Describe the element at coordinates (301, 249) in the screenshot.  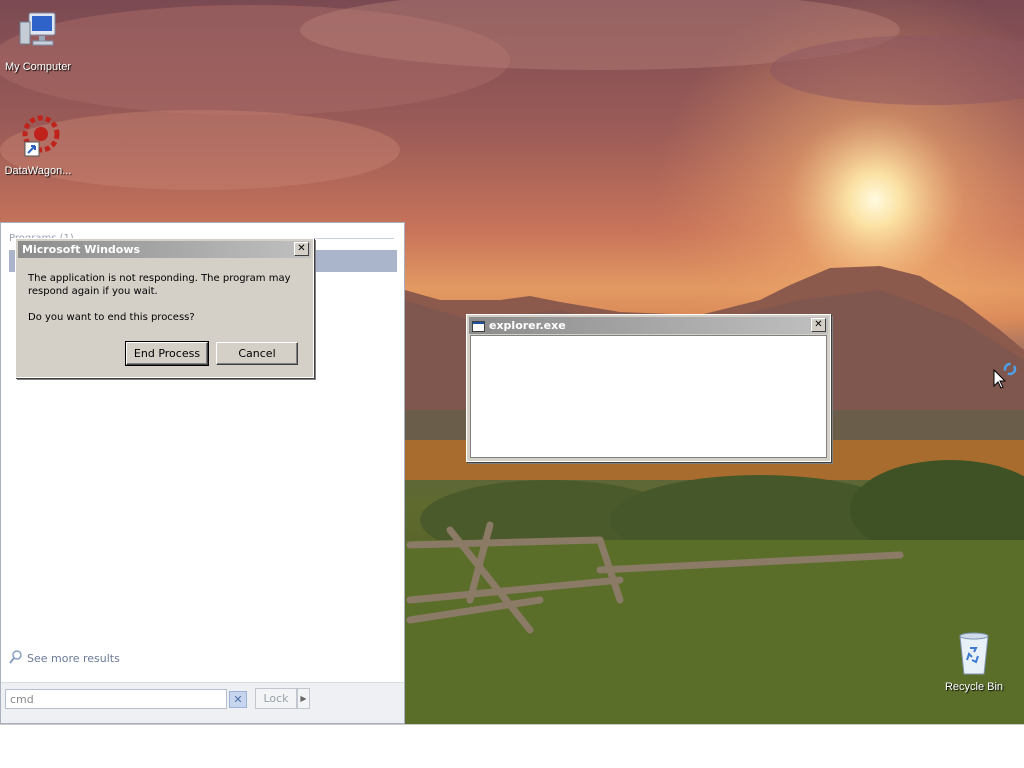
I see `dialog-close-button: ✕` at that location.